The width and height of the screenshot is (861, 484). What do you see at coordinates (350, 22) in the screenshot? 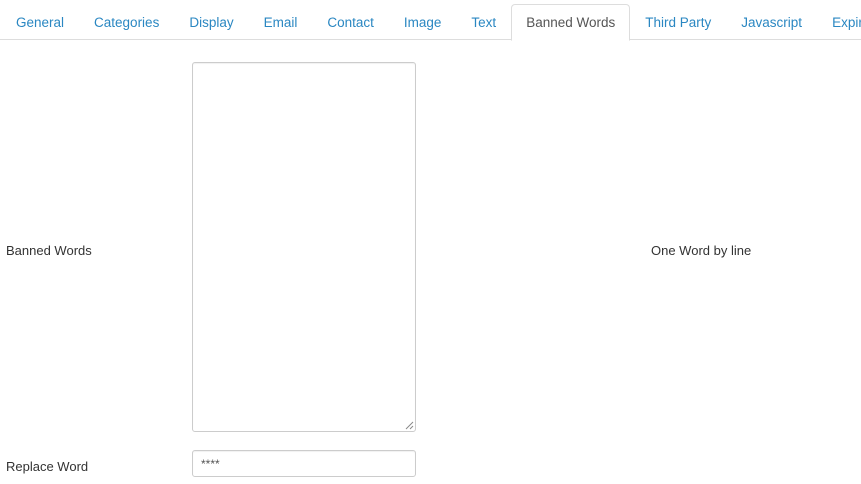
I see `tab-contact: Contact` at bounding box center [350, 22].